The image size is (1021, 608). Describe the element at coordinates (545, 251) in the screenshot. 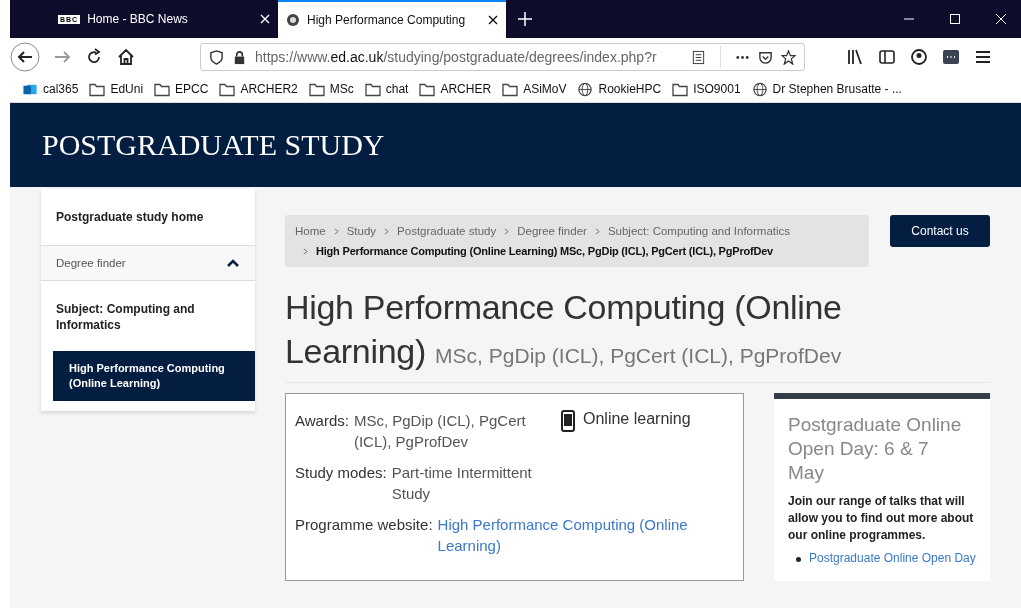

I see `breadcrumb-link: High Performance Computing (Online Learning) MSc, PgDip (ICL), PgCert (ICL), PgProfDev` at that location.